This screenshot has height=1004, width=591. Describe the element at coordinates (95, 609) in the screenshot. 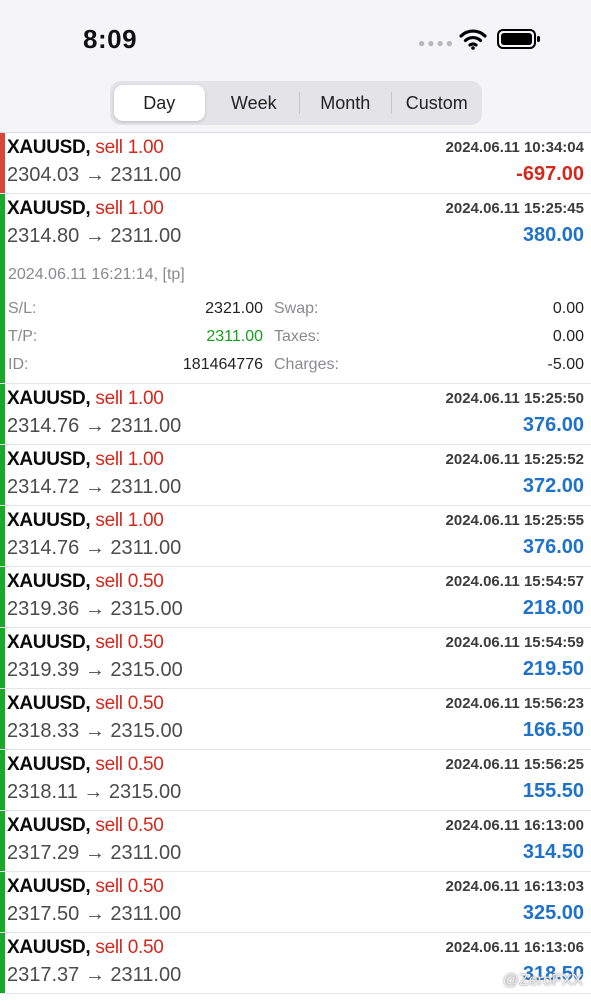

I see `deal-prices: 2319.36 → 2315.00` at that location.